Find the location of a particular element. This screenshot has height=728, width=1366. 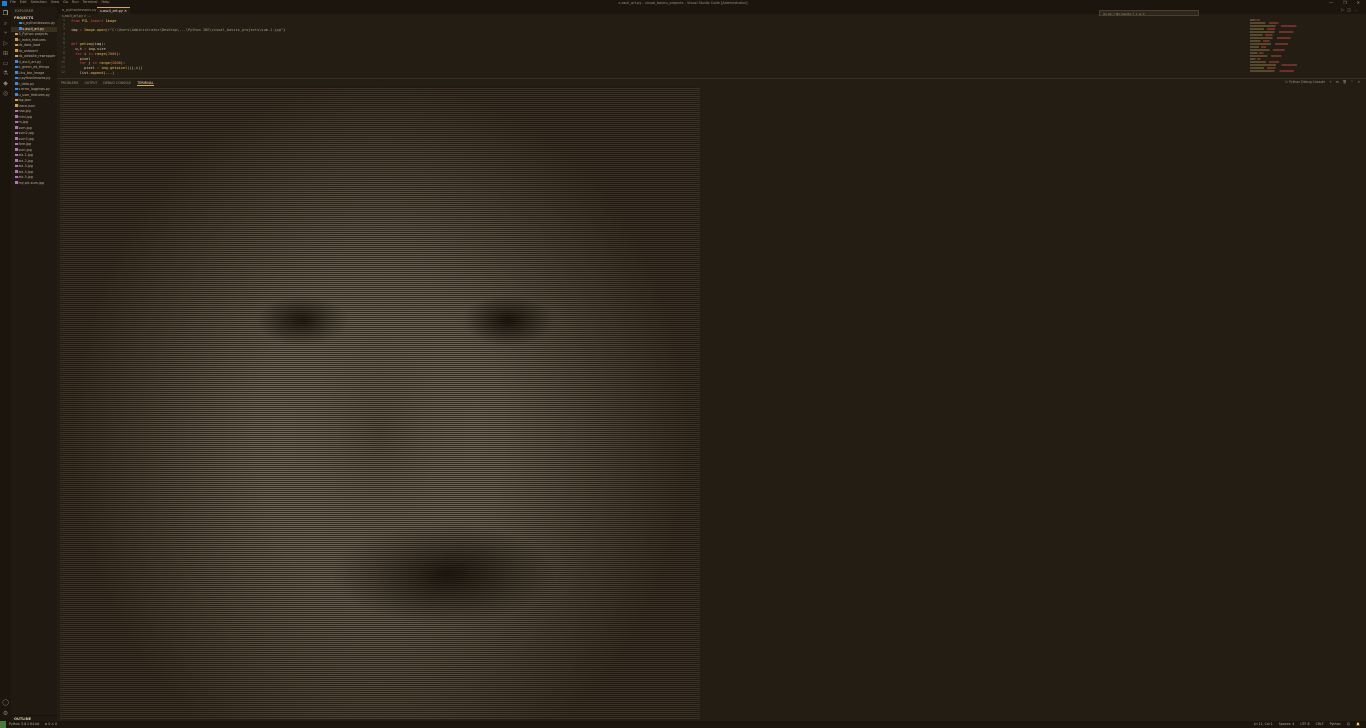

file-tree-label: aix-1.jpg is located at coordinates (25, 155).